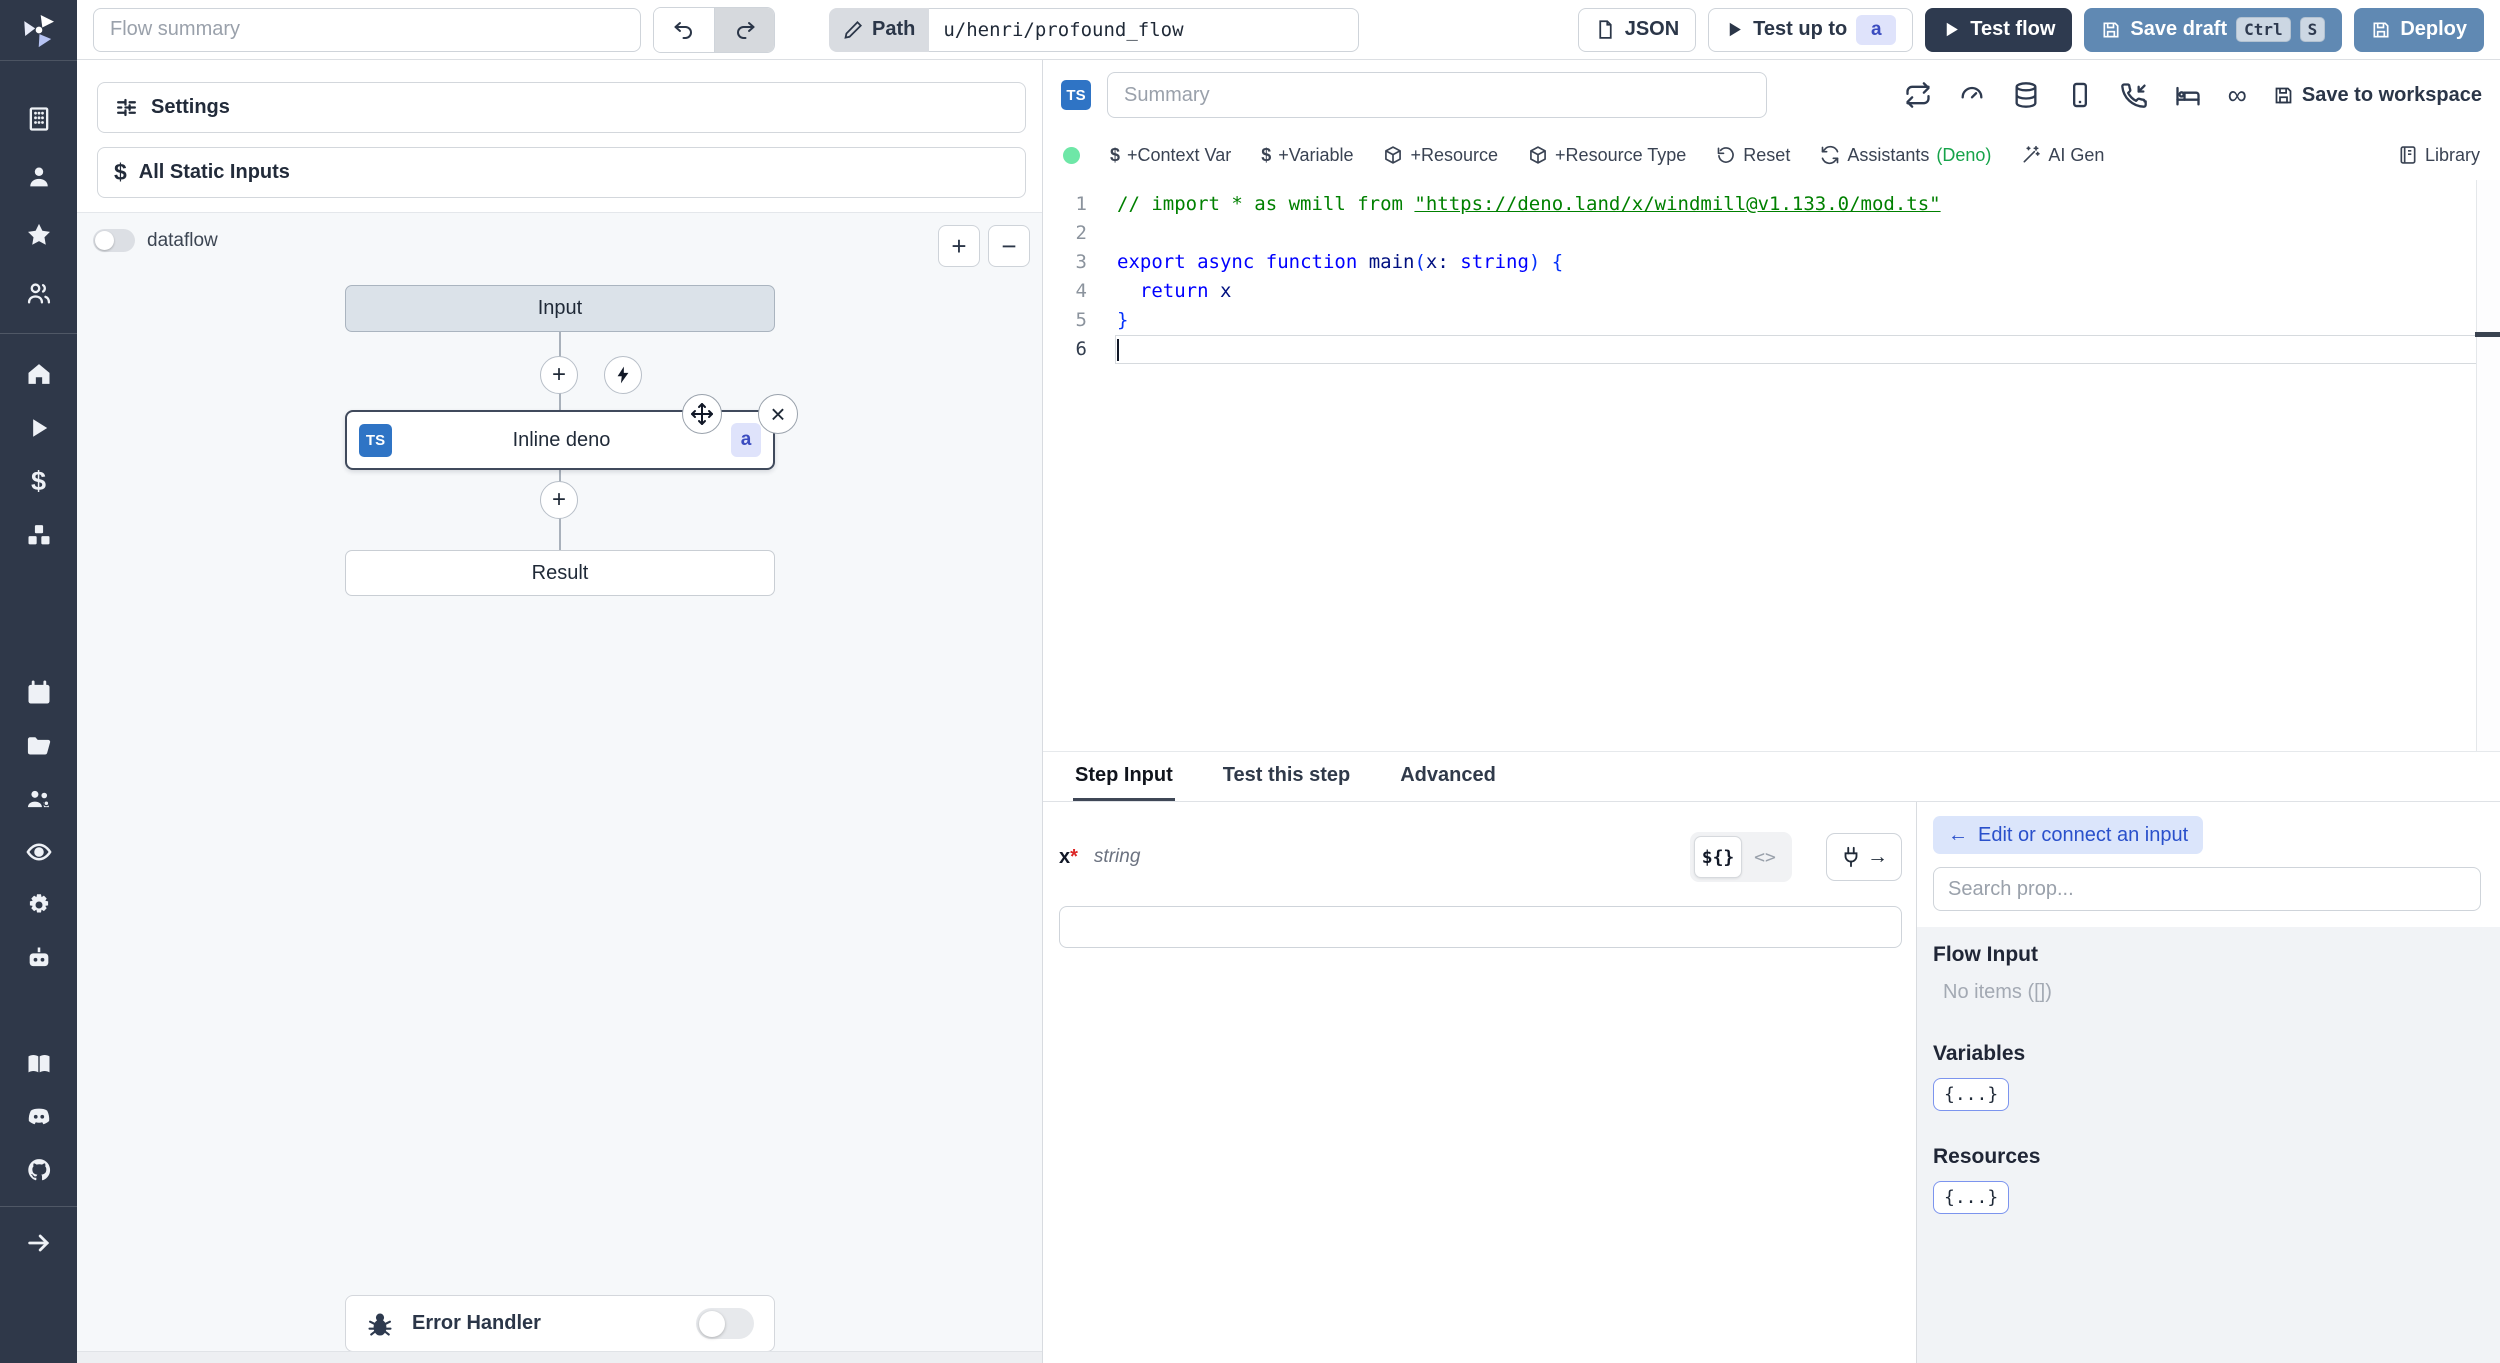 The height and width of the screenshot is (1363, 2500). Describe the element at coordinates (39, 119) in the screenshot. I see `workspace-building-icon` at that location.